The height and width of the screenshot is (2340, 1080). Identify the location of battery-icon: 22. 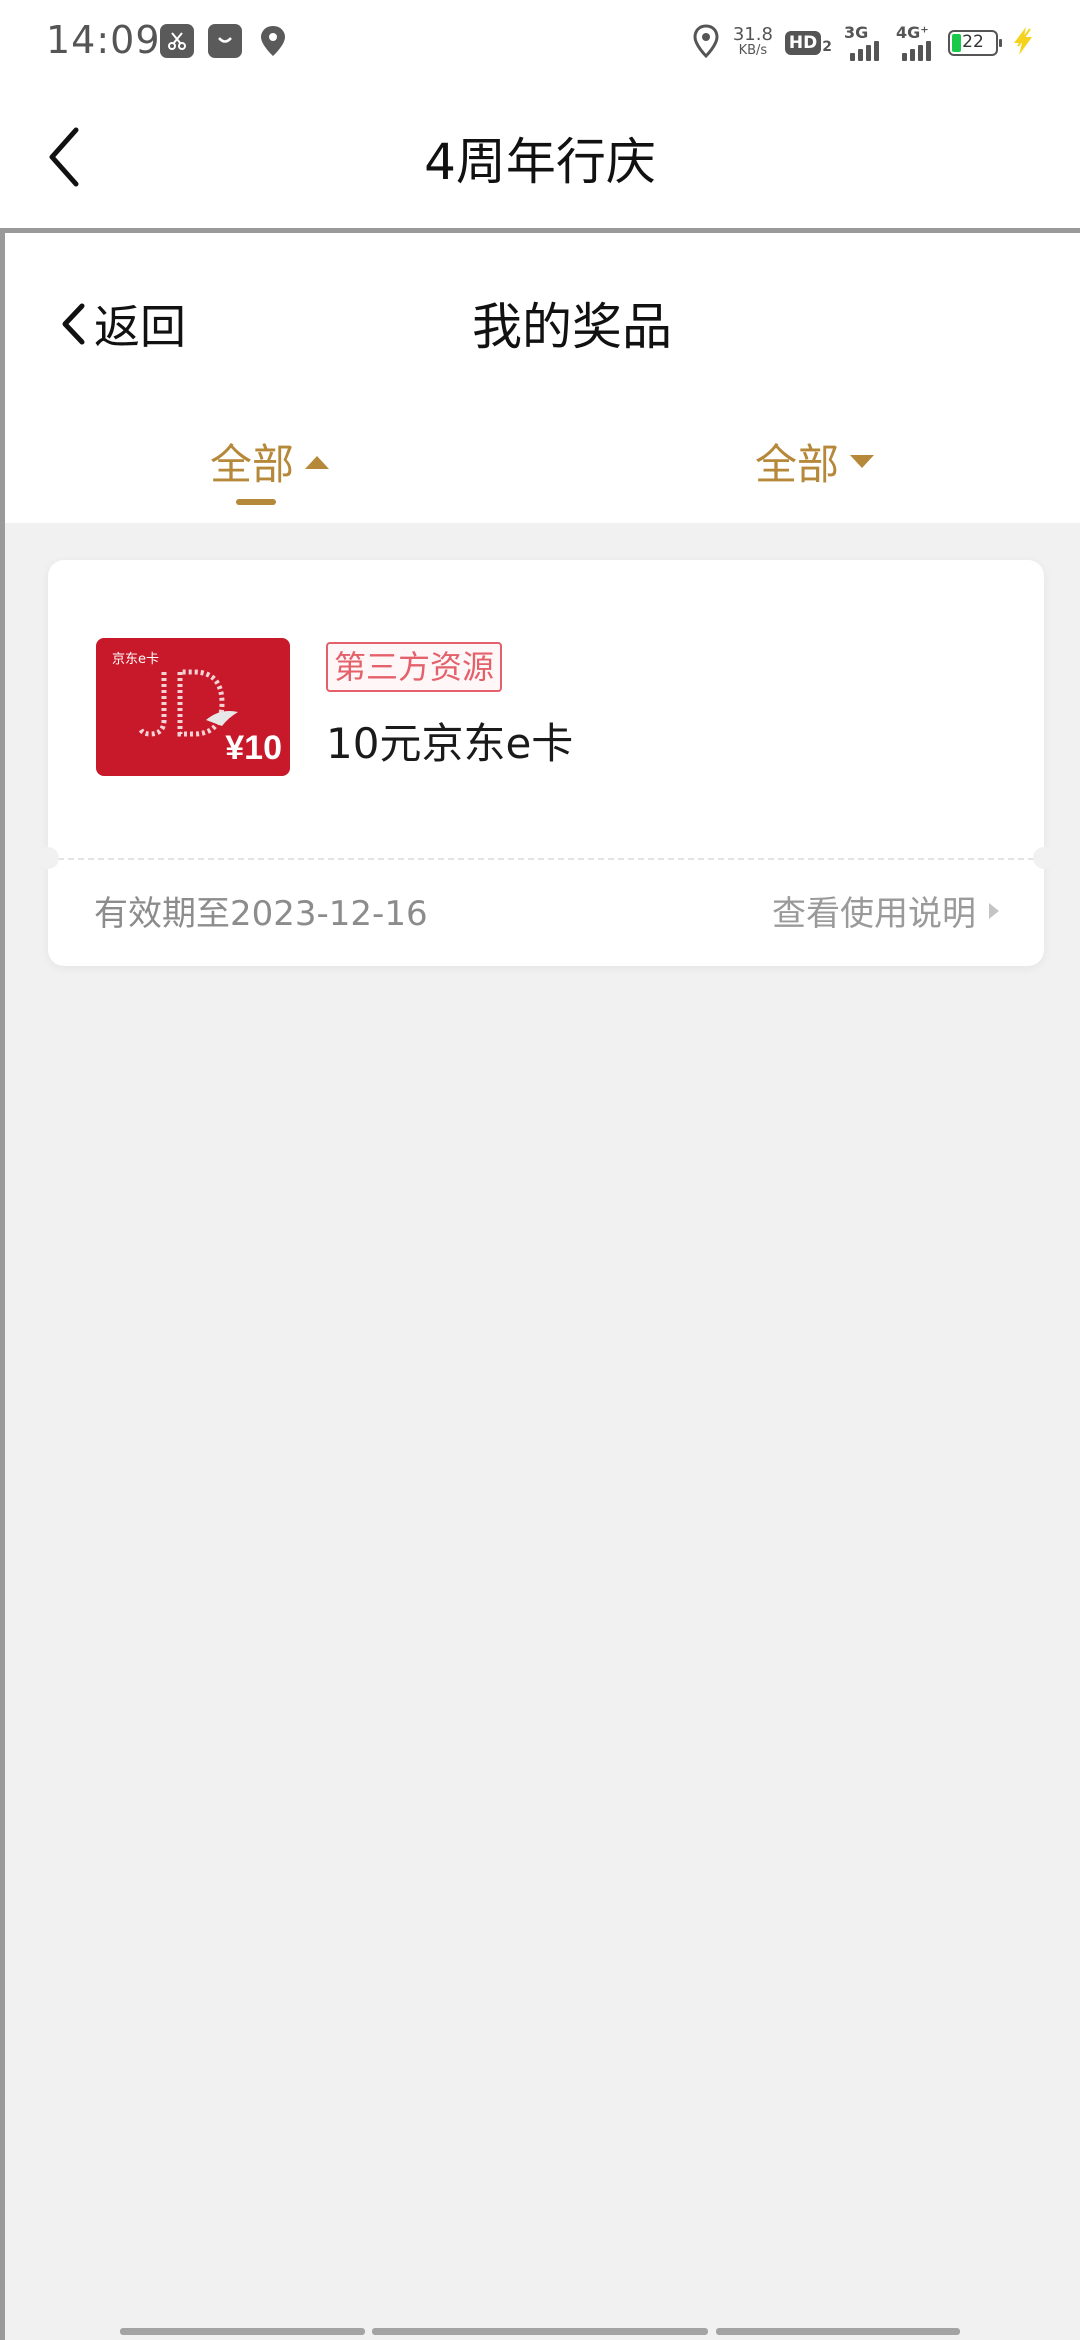
(975, 43).